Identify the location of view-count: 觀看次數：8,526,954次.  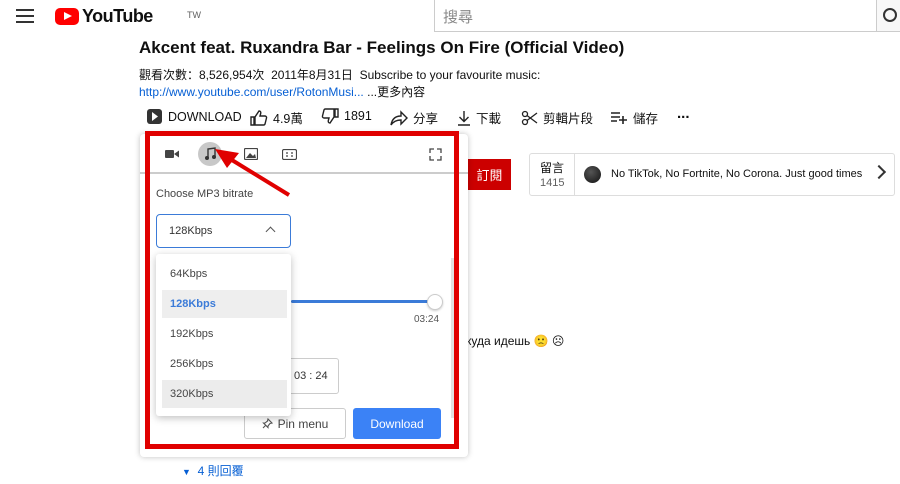
(202, 75).